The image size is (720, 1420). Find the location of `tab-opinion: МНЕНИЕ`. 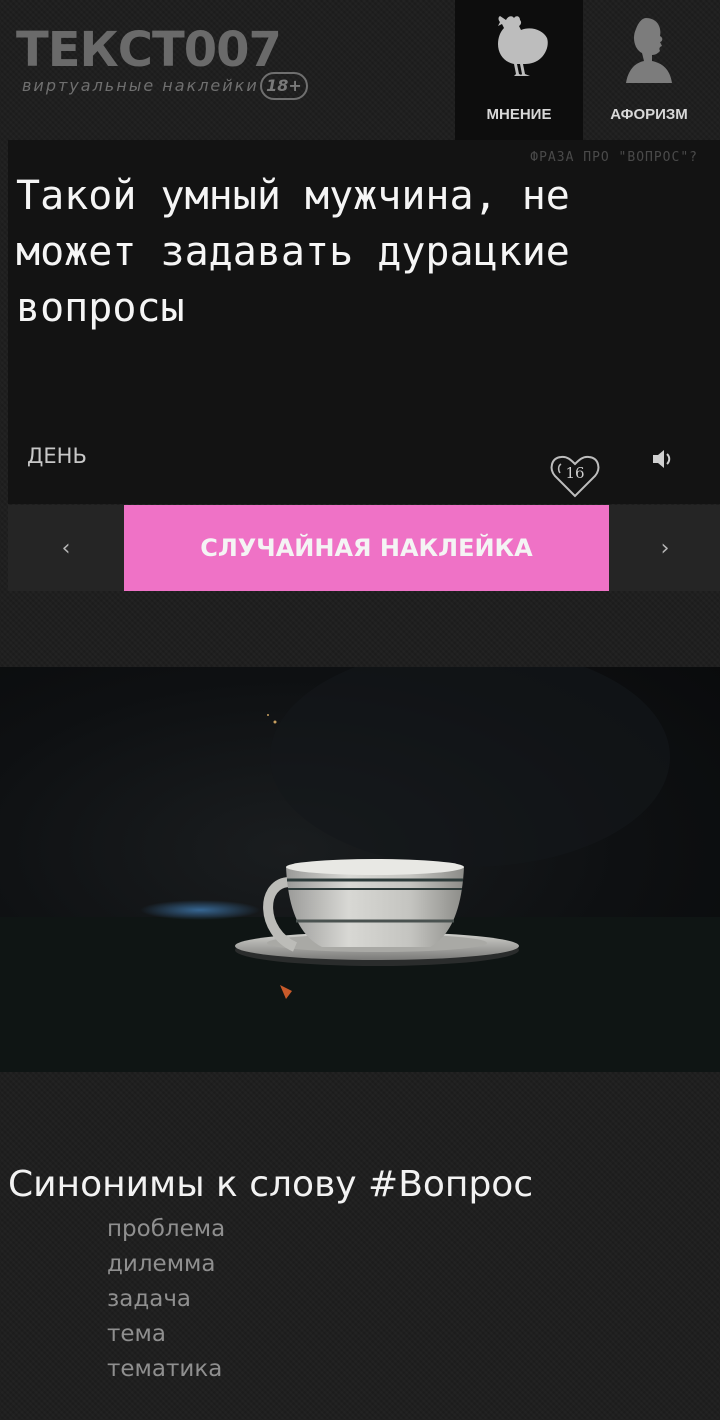

tab-opinion: МНЕНИЕ is located at coordinates (519, 70).